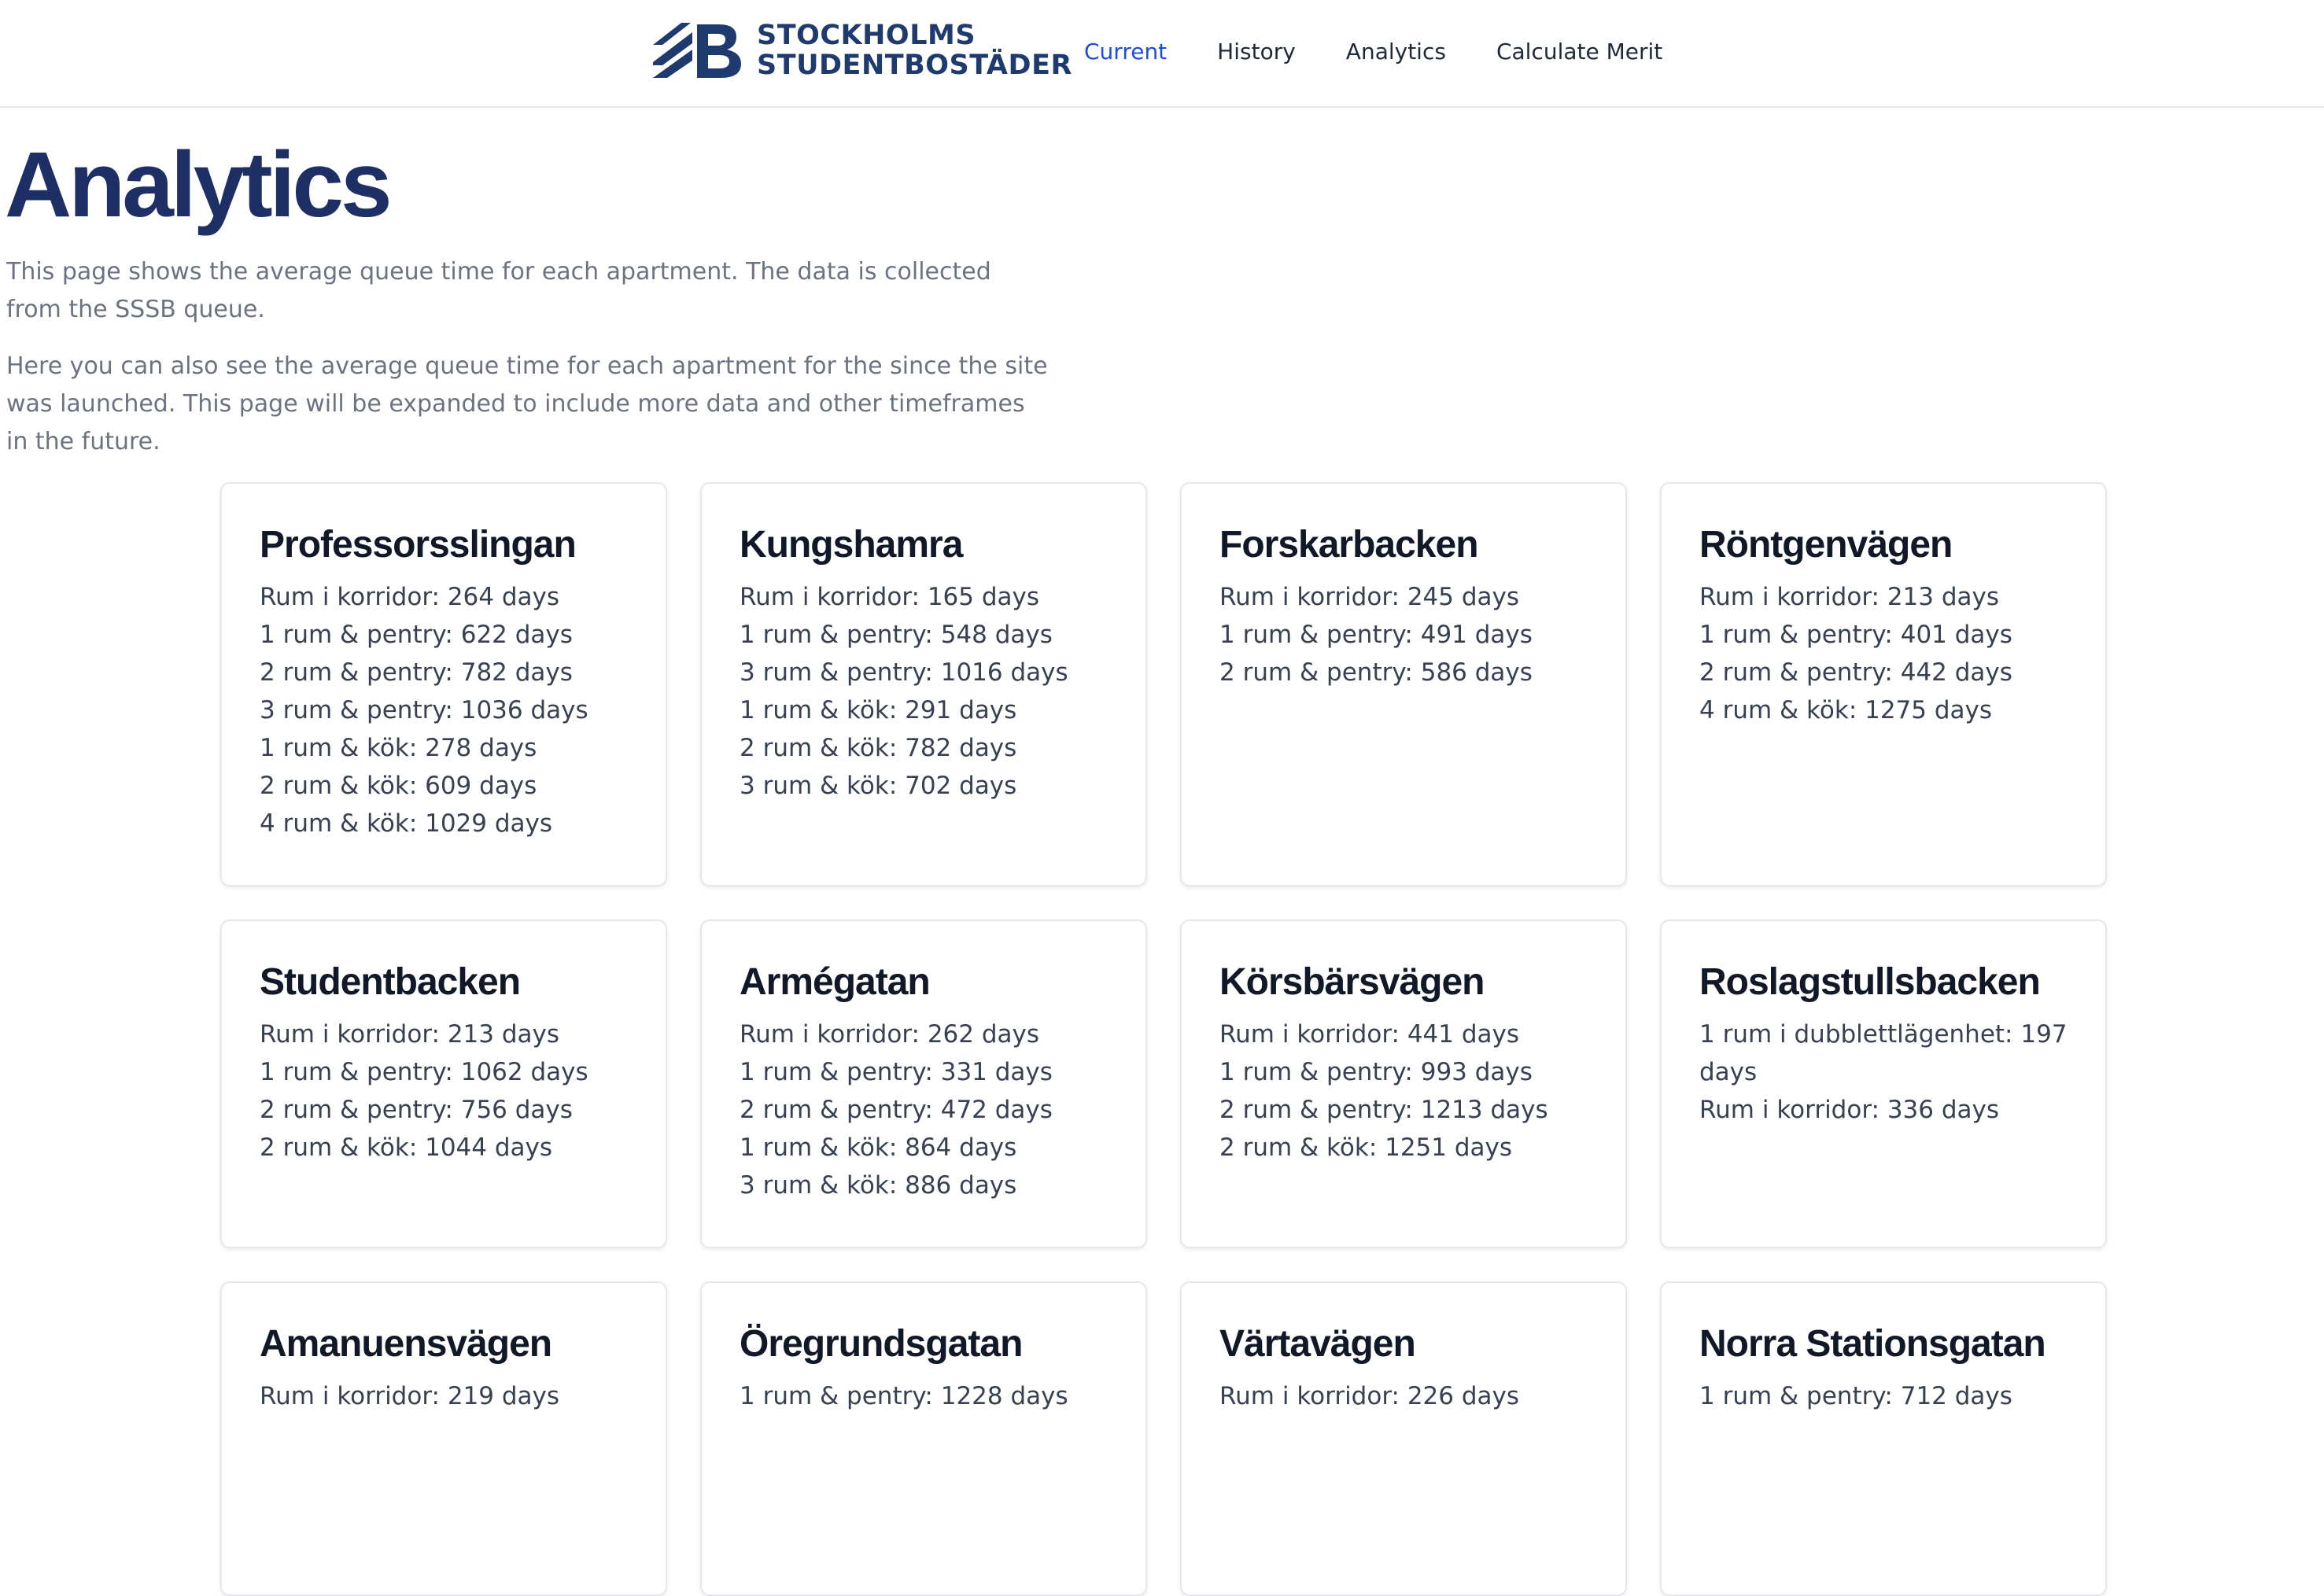 This screenshot has width=2324, height=1596. I want to click on area-name: Röntgenvägen, so click(1826, 545).